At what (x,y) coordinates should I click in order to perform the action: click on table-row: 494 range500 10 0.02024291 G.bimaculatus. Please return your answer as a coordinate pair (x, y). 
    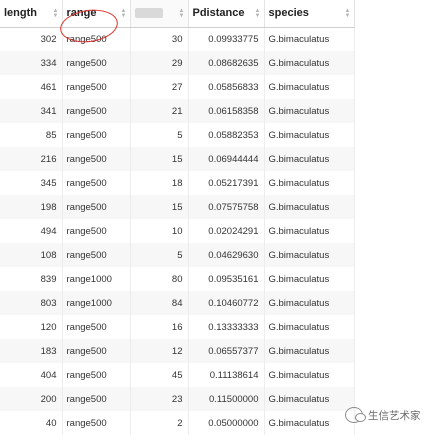
    Looking at the image, I should click on (177, 231).